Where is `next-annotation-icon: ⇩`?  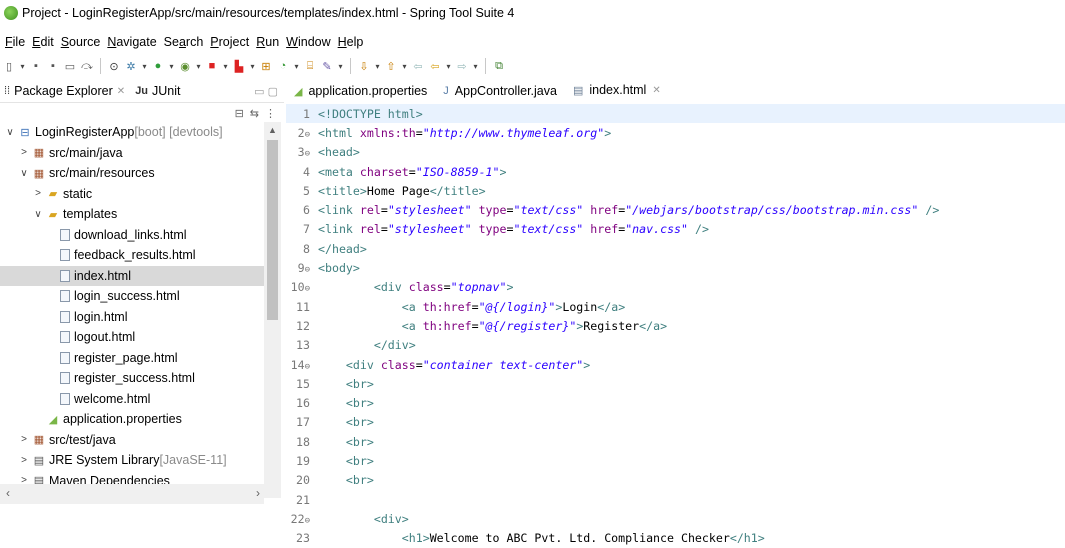
next-annotation-icon: ⇩ is located at coordinates (364, 66).